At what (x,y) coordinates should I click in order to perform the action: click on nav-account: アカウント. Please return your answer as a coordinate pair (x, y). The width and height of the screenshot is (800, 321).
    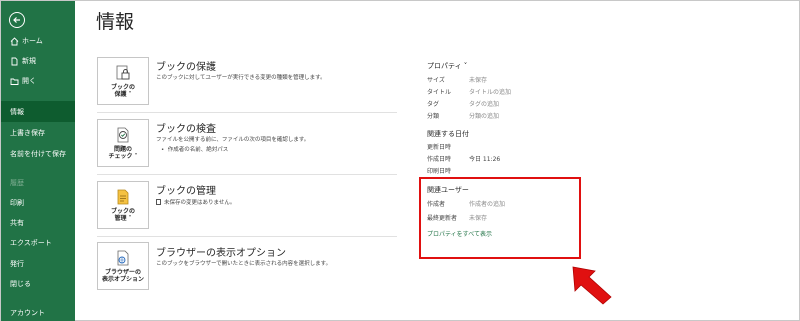
    Looking at the image, I should click on (38, 312).